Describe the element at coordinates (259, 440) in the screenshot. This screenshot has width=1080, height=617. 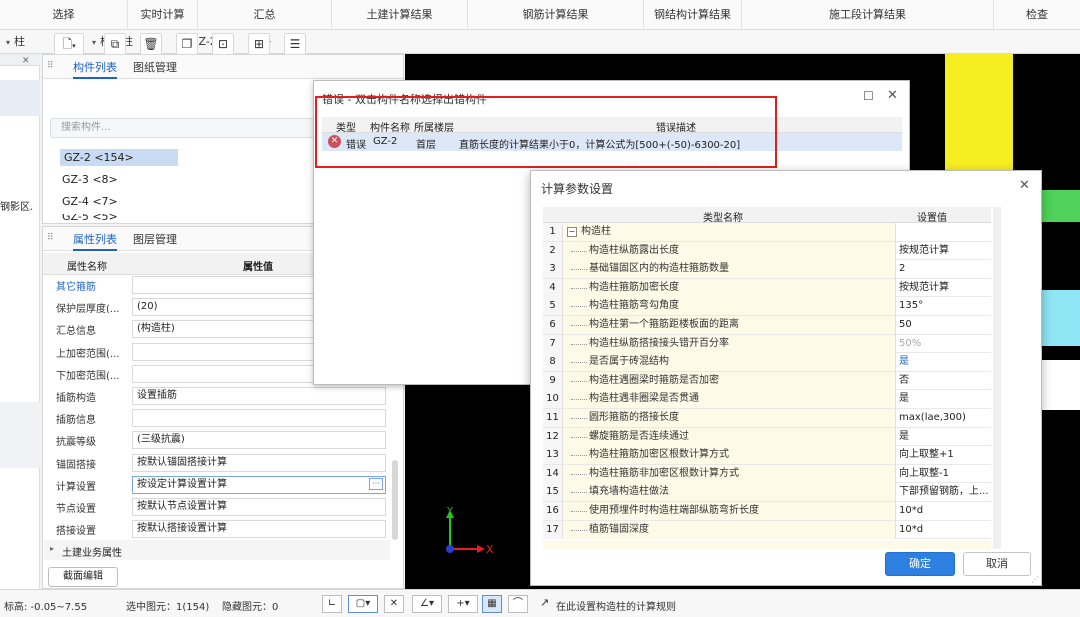
I see `property-value: (三级抗震)` at that location.